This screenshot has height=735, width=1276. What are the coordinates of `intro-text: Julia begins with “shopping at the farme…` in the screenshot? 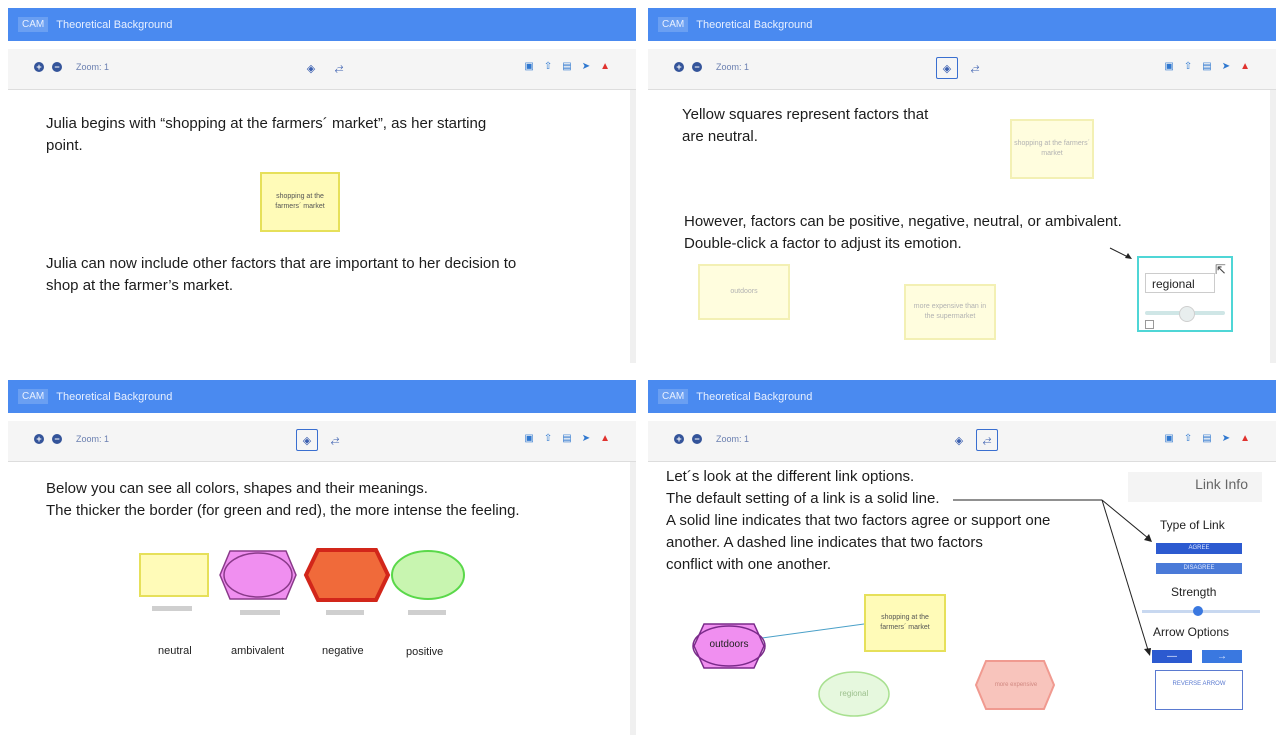 It's located at (326, 135).